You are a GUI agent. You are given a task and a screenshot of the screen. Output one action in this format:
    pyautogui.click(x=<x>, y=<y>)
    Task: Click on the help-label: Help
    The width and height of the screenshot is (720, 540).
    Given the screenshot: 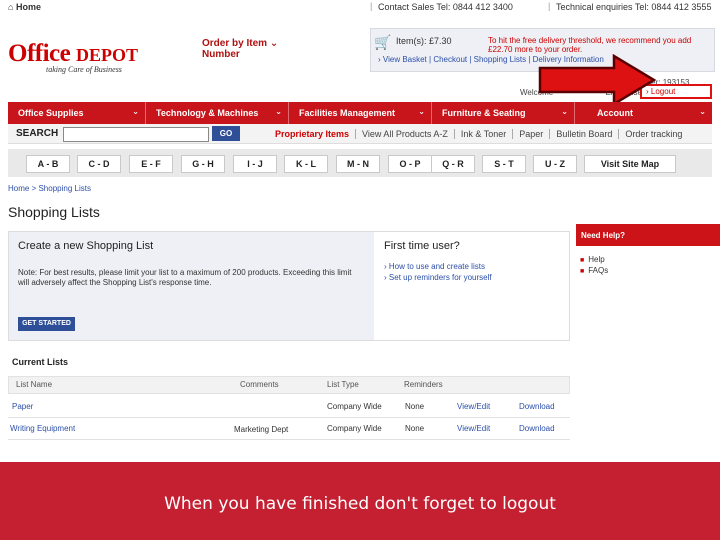 What is the action you would take?
    pyautogui.click(x=596, y=259)
    